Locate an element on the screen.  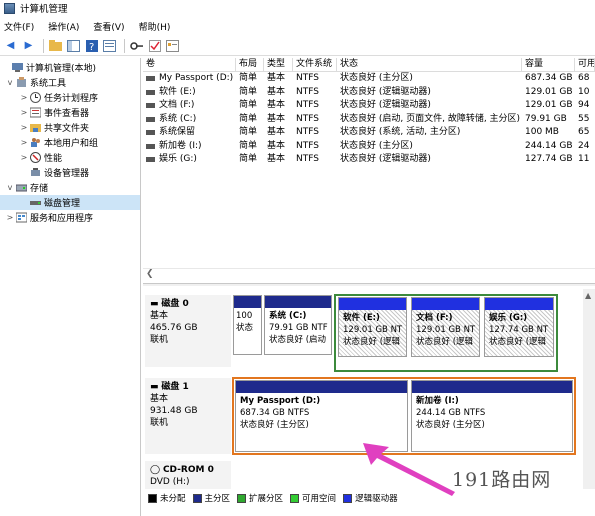
disk-0-label: ▬ 磁盘 0 基本 465.76 GB 联机 is located at coordinates (188, 331).